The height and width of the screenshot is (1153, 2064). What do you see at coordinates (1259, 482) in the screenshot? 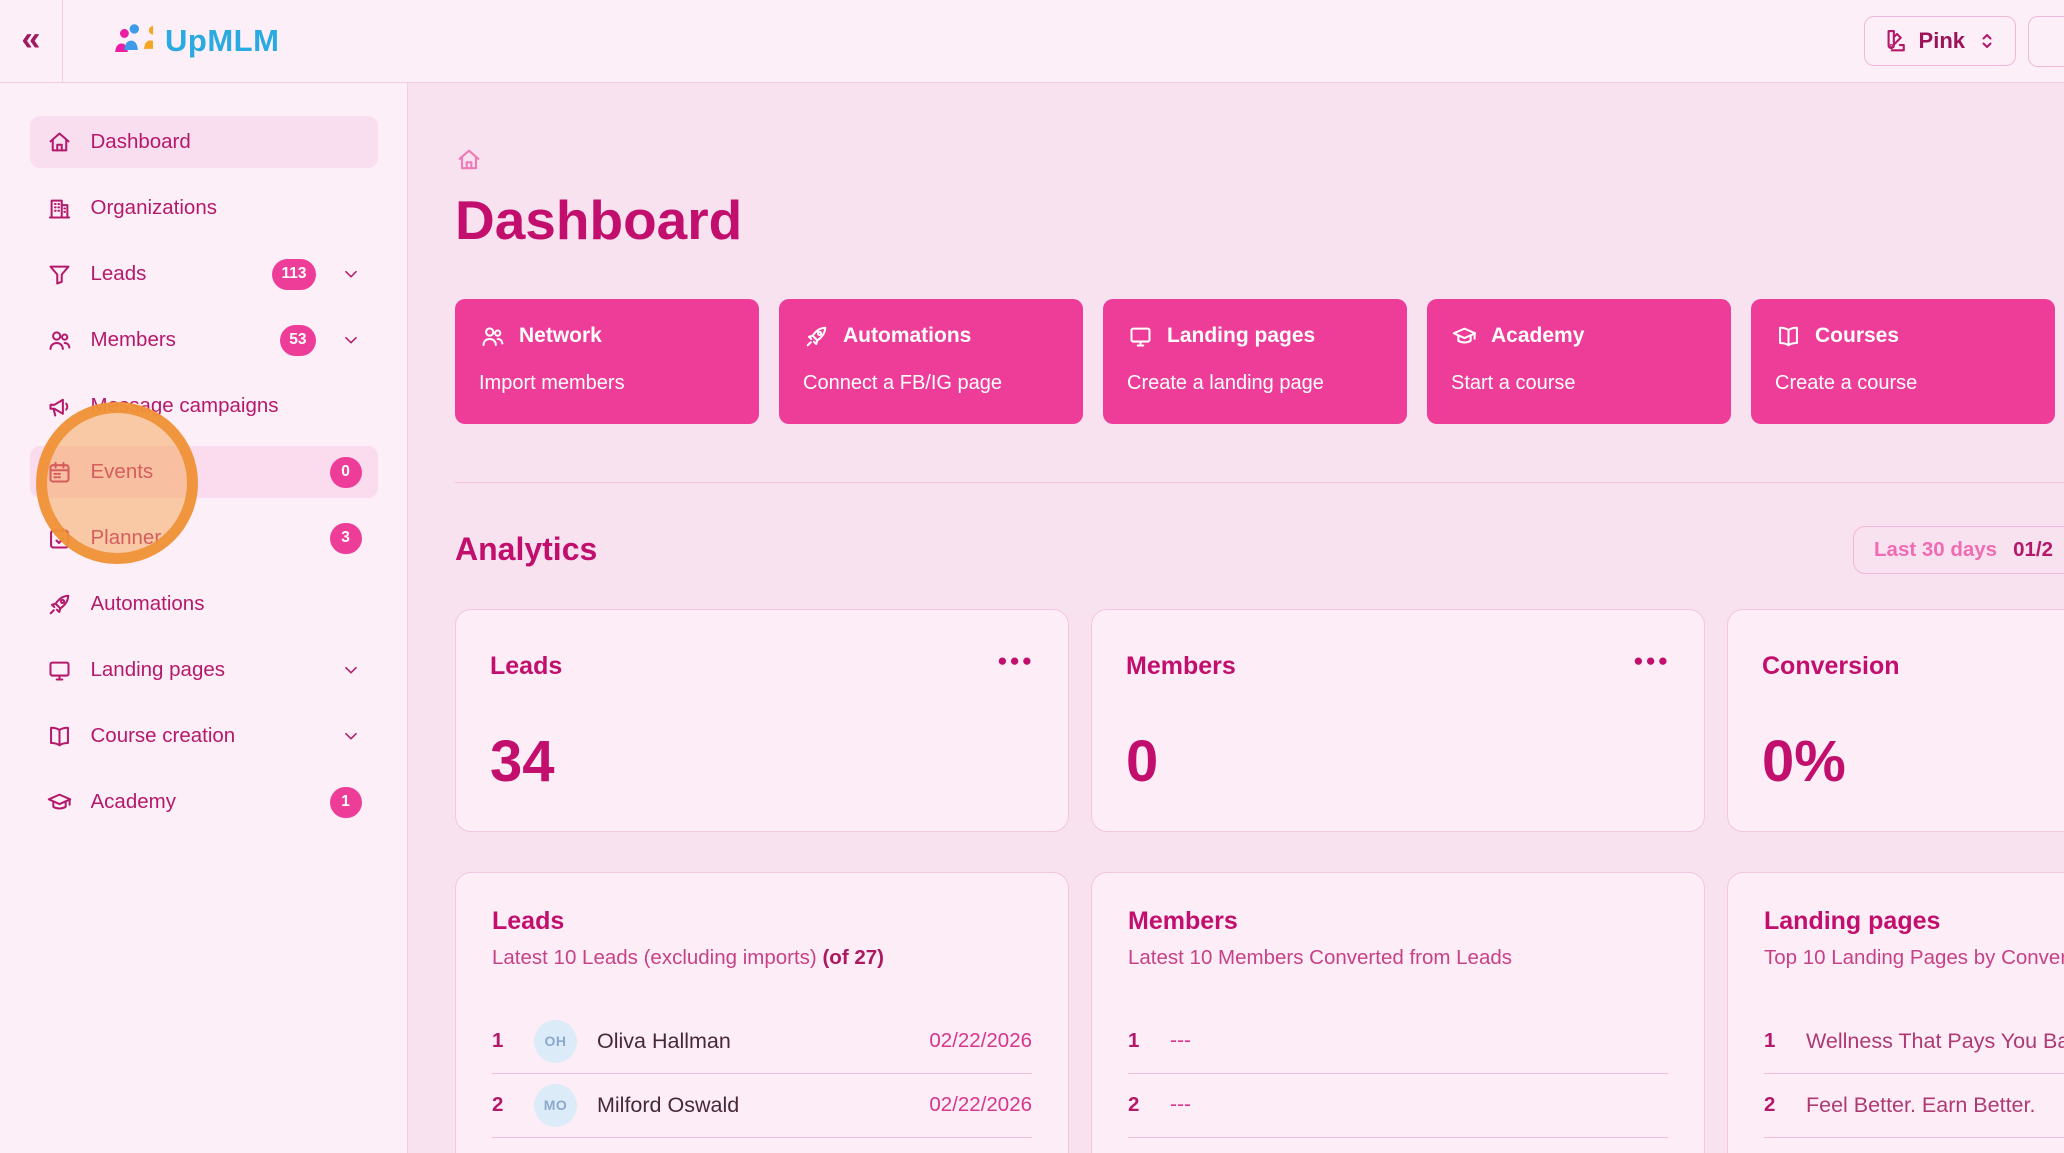
I see `section-divider` at bounding box center [1259, 482].